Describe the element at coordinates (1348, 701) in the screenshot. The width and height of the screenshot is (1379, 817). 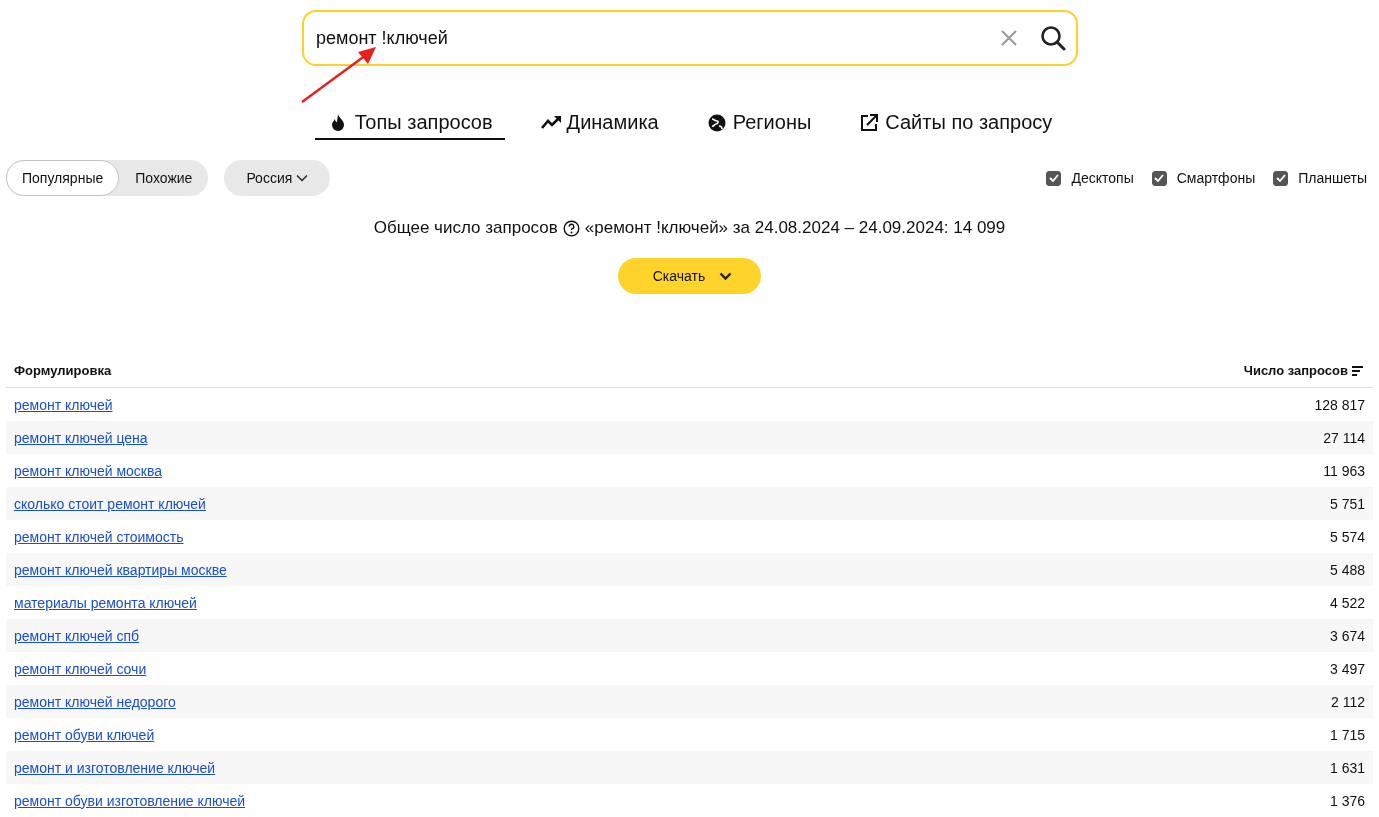
I see `table-cell: 2 112` at that location.